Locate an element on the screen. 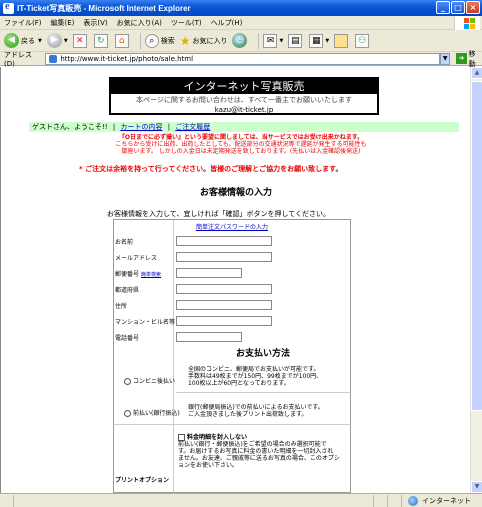 Image resolution: width=482 pixels, height=507 pixels. convenience-radio is located at coordinates (127, 381).